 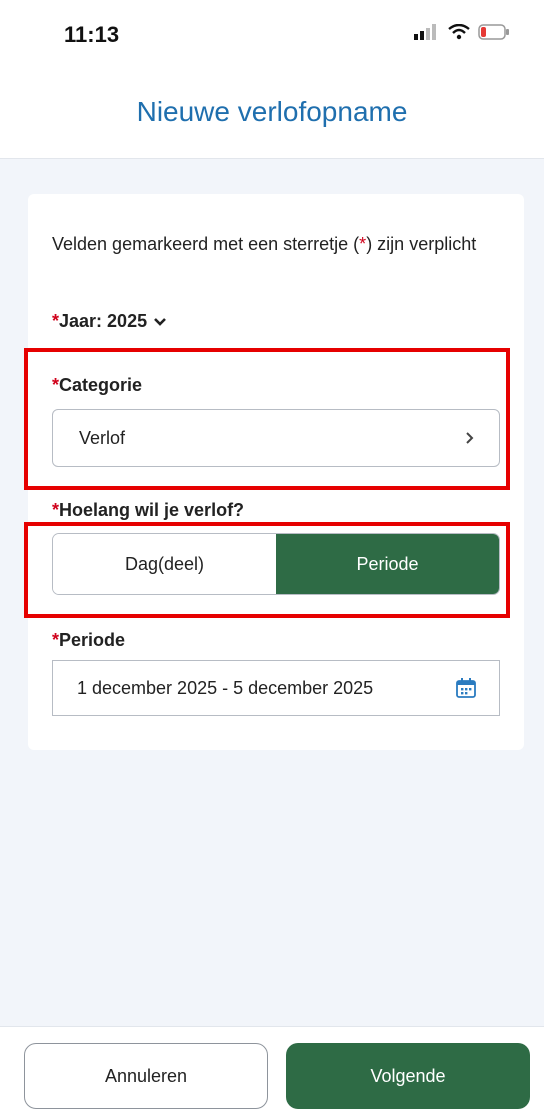 What do you see at coordinates (164, 564) in the screenshot?
I see `duration-option-dagdeel: Dag(deel)` at bounding box center [164, 564].